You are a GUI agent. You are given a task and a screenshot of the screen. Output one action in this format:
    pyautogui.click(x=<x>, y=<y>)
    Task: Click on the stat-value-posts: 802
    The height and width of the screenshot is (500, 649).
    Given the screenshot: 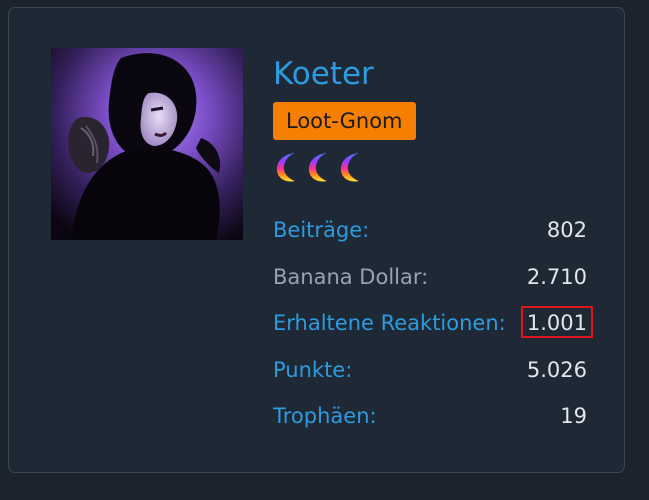 What is the action you would take?
    pyautogui.click(x=566, y=230)
    